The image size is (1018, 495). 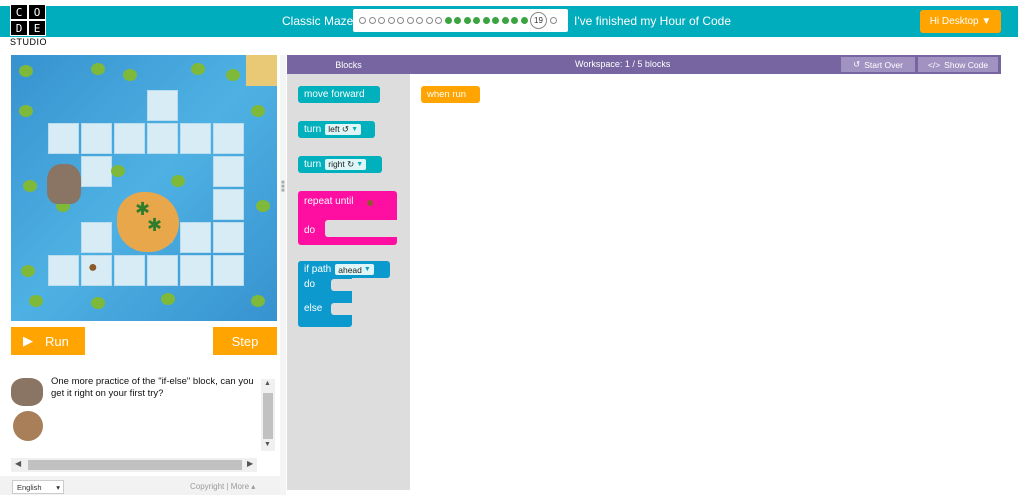 What do you see at coordinates (155, 225) in the screenshot?
I see `palm-tree-icon: ✱` at bounding box center [155, 225].